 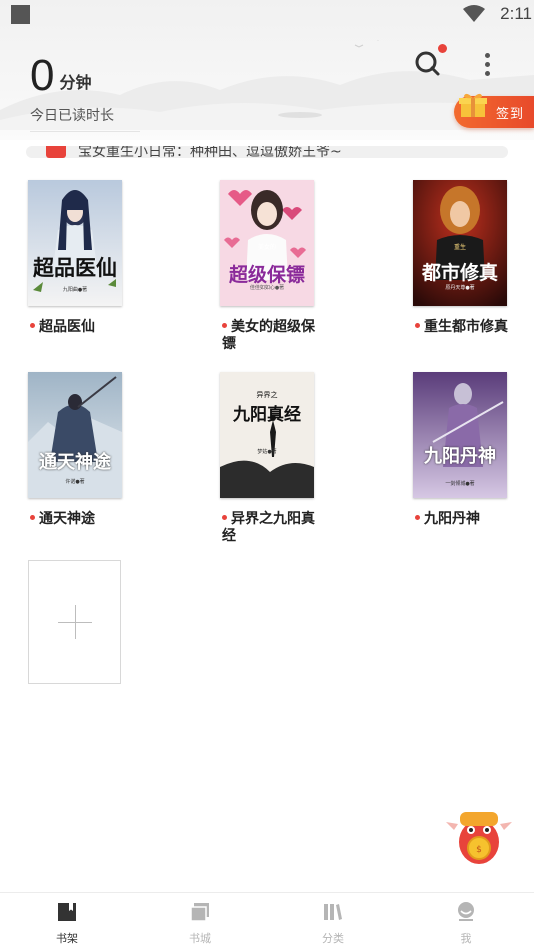 What do you see at coordinates (267, 243) in the screenshot?
I see `book-cover: 美女的 超级保镖 佳佳如如心●著` at bounding box center [267, 243].